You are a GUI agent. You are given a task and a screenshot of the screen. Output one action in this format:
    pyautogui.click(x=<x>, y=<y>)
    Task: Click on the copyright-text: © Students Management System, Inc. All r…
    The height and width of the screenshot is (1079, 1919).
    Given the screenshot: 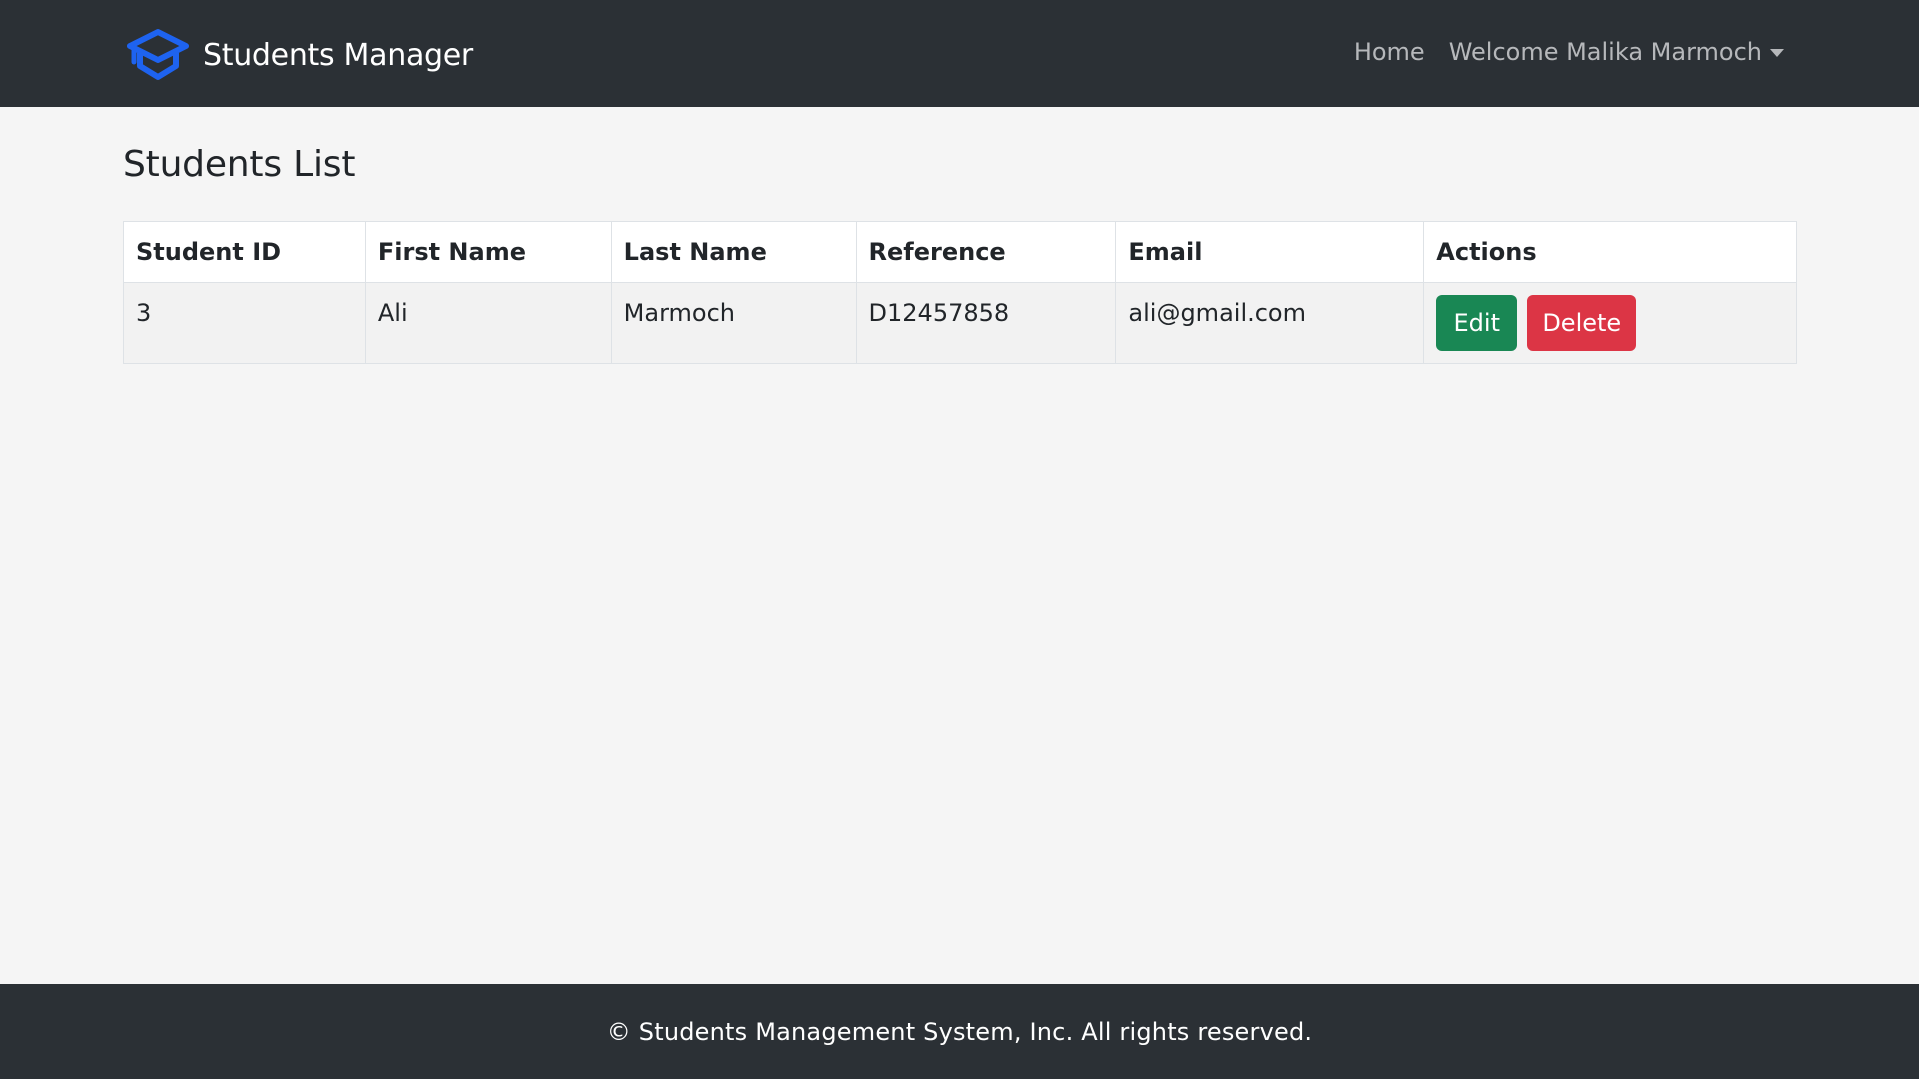 What is the action you would take?
    pyautogui.click(x=959, y=1031)
    